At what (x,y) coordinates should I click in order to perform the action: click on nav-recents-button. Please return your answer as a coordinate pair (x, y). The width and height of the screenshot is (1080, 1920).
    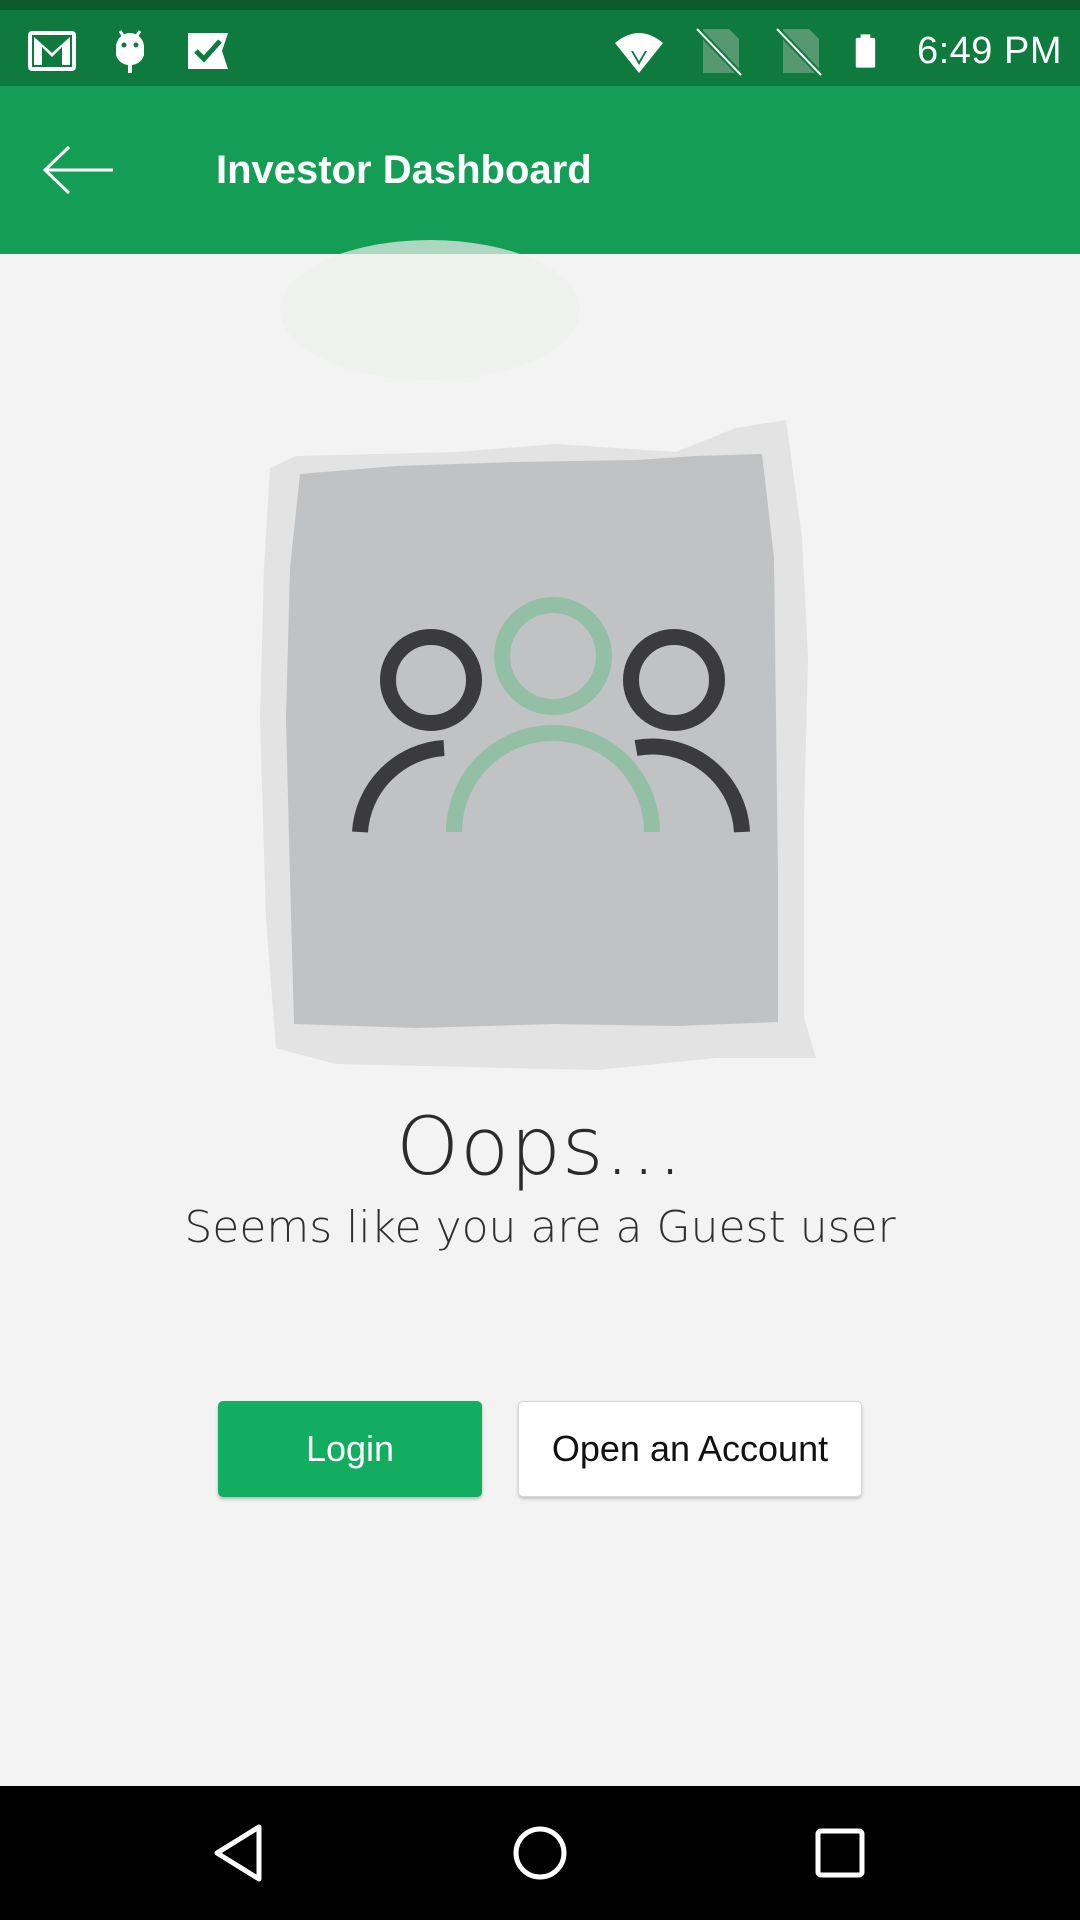
    Looking at the image, I should click on (840, 1853).